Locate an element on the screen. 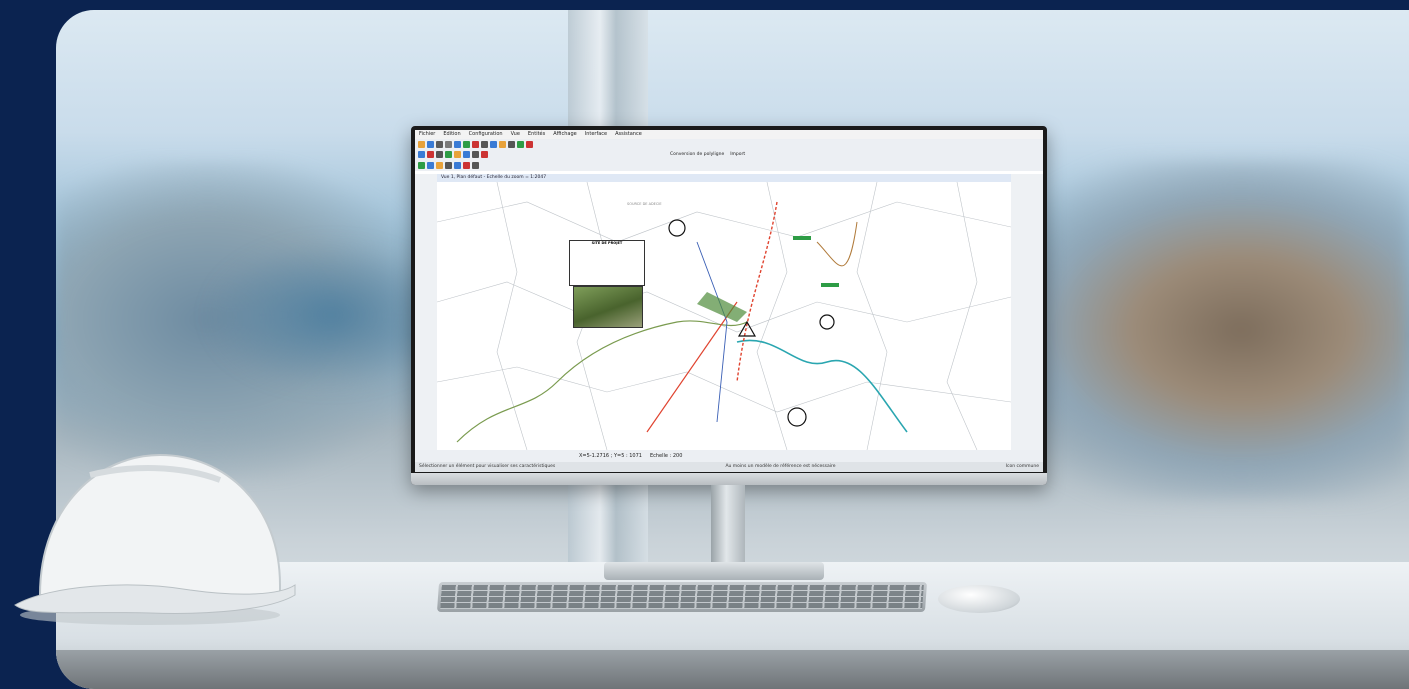  color-icon is located at coordinates (439, 165).